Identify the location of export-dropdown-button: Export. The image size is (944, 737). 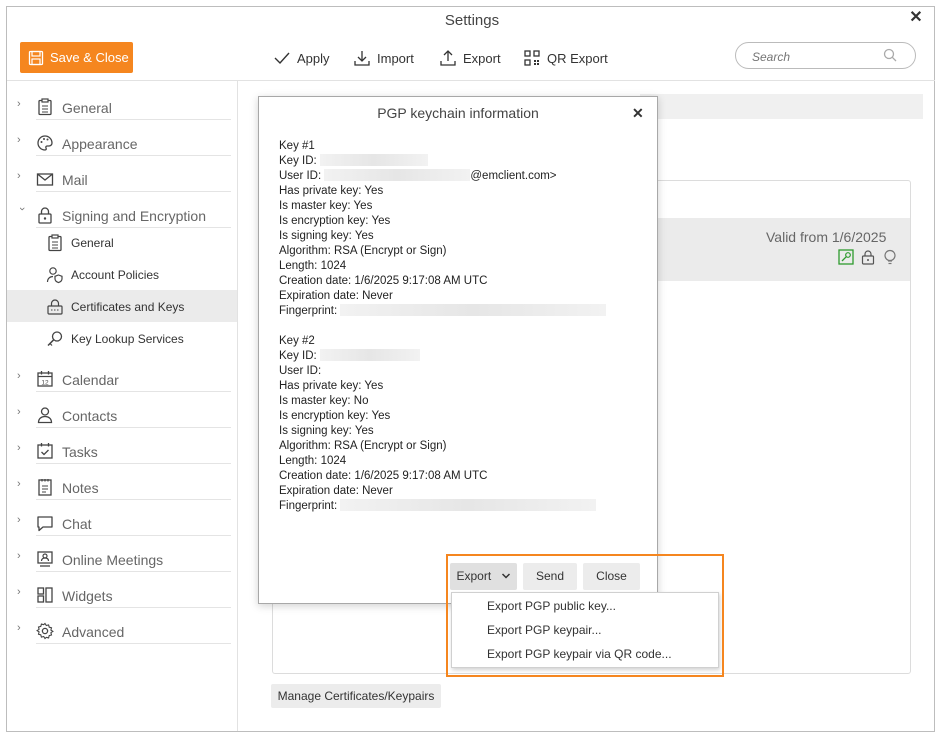
(483, 576).